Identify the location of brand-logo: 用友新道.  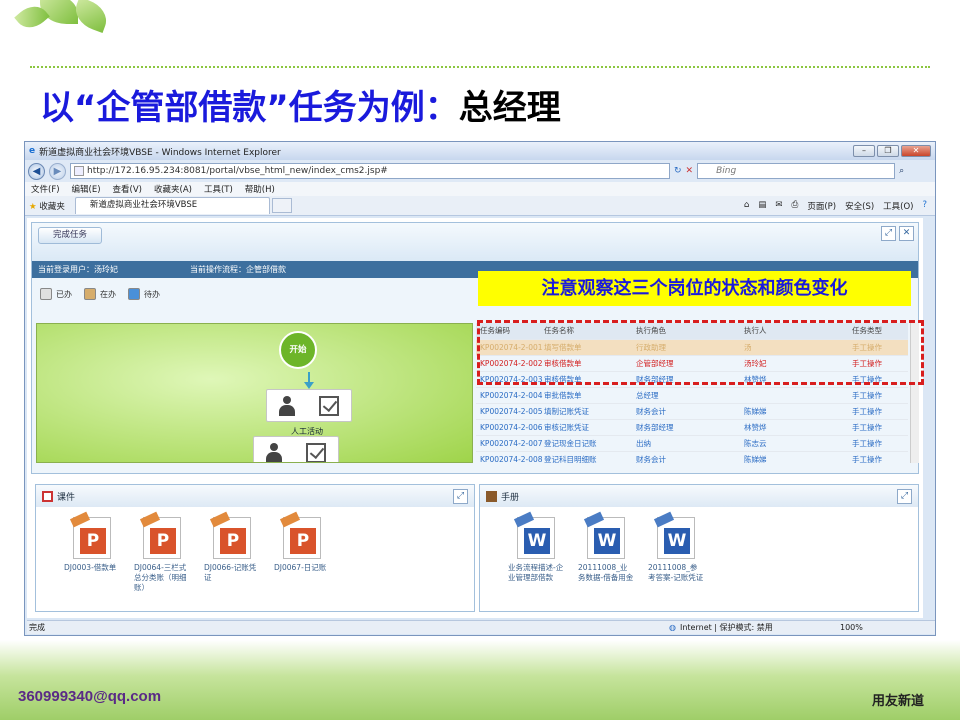
(898, 701).